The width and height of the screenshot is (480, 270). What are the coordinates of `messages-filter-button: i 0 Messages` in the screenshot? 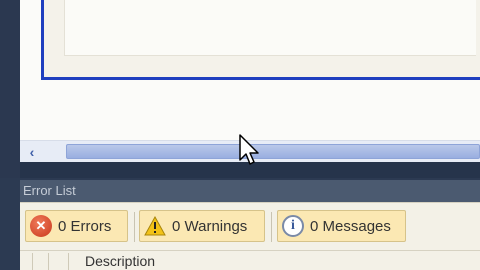 It's located at (341, 226).